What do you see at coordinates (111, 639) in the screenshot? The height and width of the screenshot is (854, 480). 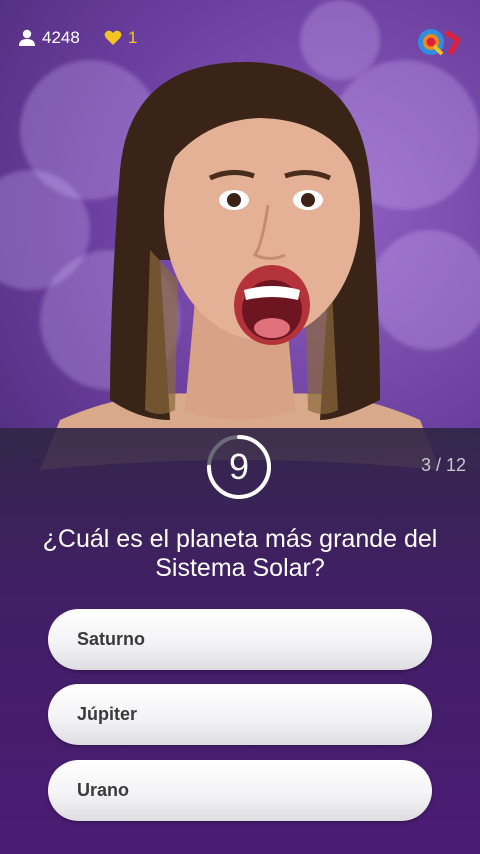 I see `answer-label: Saturno` at bounding box center [111, 639].